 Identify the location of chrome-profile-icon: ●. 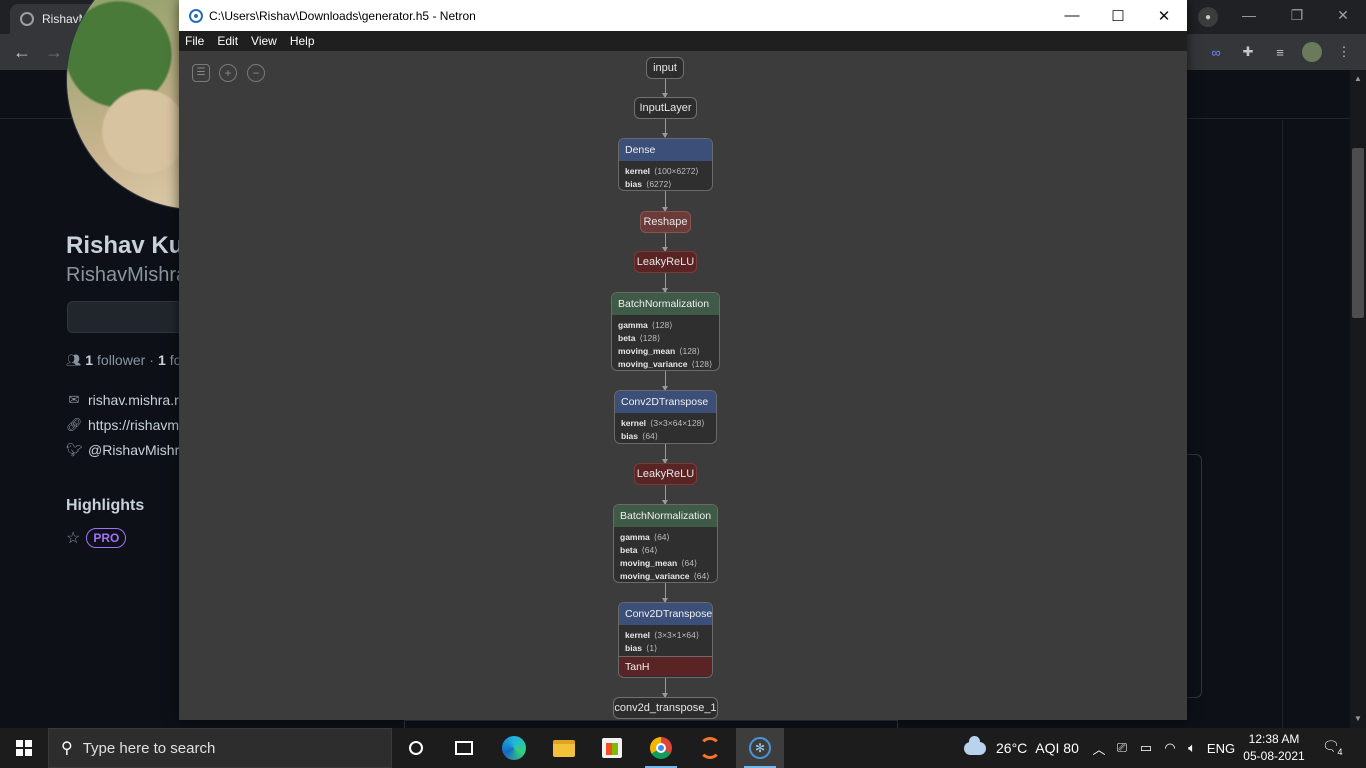
(1208, 17).